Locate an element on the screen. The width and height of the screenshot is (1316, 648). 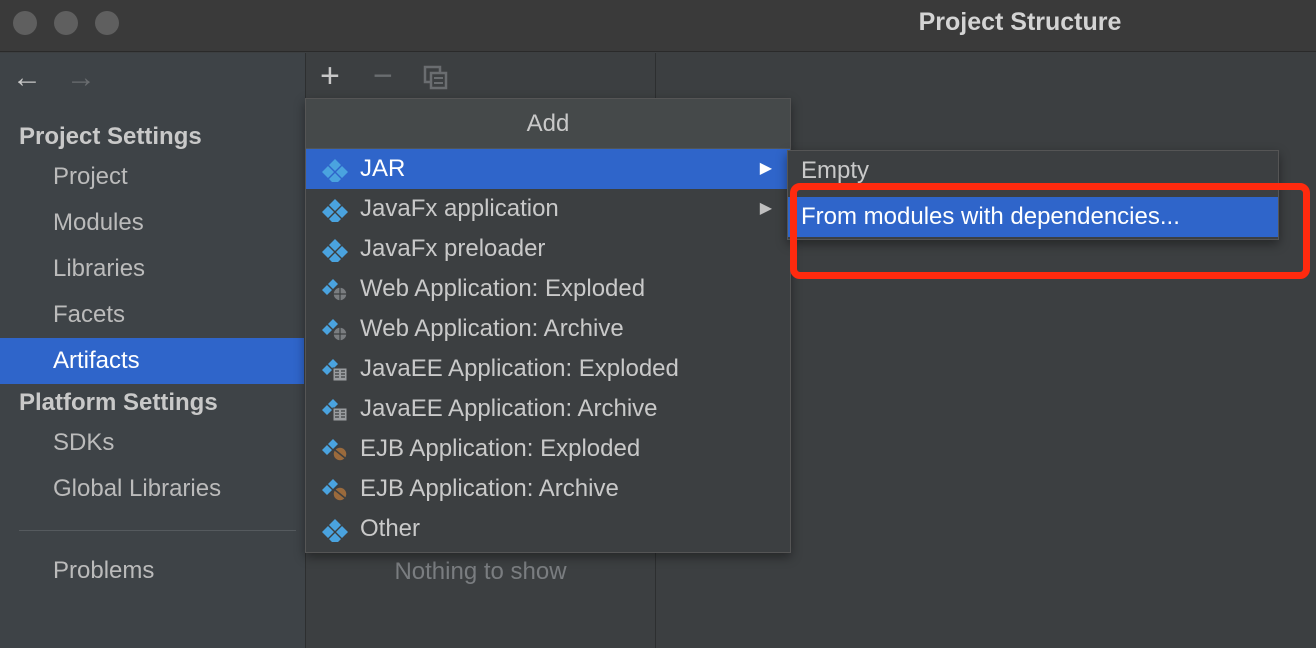
add-artifact-button: + is located at coordinates (330, 76).